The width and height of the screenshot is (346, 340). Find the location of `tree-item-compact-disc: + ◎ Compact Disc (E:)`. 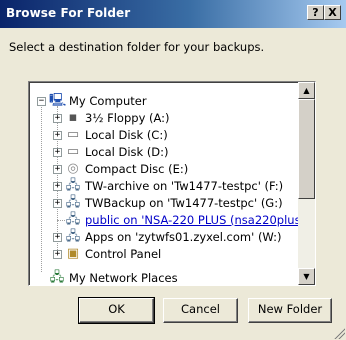

tree-item-compact-disc: + ◎ Compact Disc (E:) is located at coordinates (163, 169).